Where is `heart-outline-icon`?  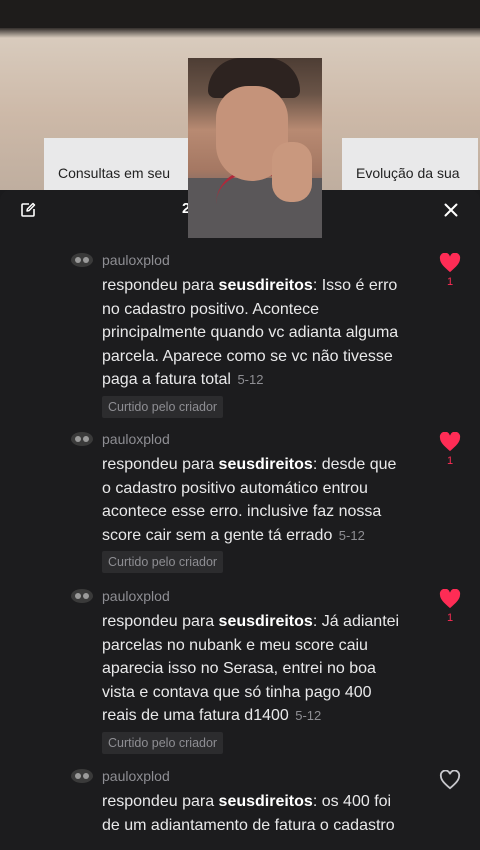
heart-outline-icon is located at coordinates (450, 780).